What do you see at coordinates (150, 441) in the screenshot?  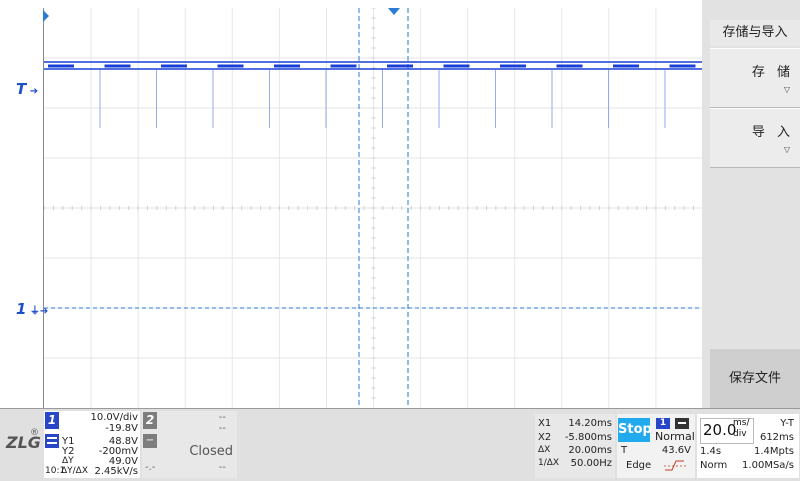 I see `ch2-coupling-icon: −` at bounding box center [150, 441].